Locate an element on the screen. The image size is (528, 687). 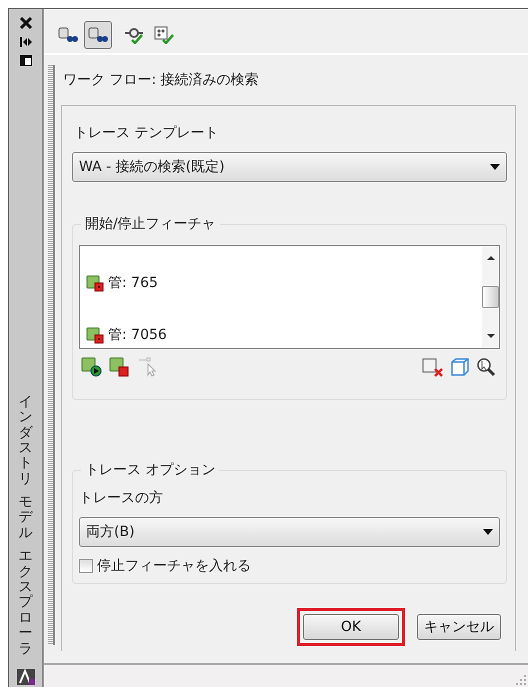
scroll-bar is located at coordinates (490, 297).